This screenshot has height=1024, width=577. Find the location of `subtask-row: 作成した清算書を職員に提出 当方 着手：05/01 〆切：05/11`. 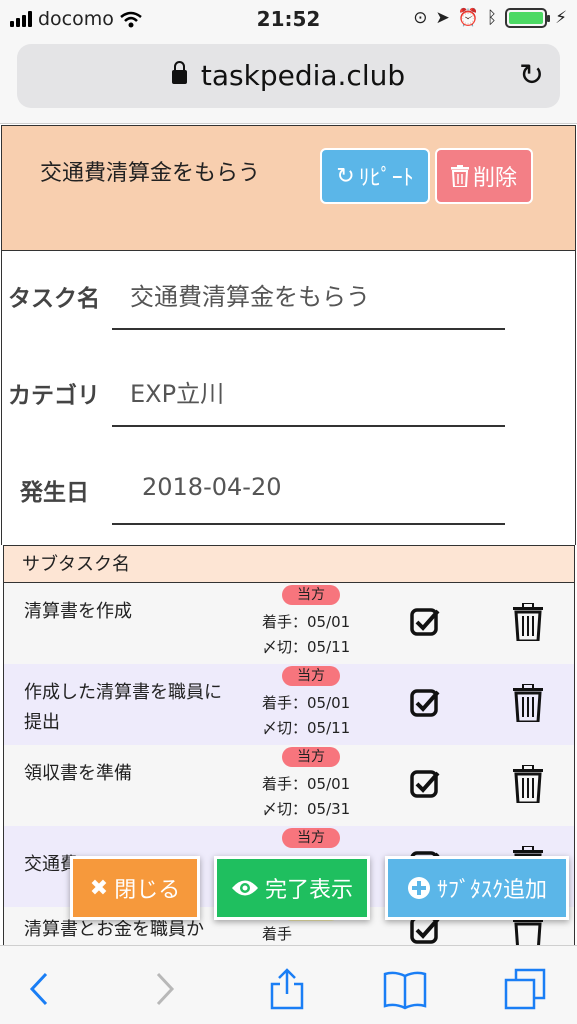

subtask-row: 作成した清算書を職員に提出 当方 着手：05/01 〆切：05/11 is located at coordinates (289, 704).